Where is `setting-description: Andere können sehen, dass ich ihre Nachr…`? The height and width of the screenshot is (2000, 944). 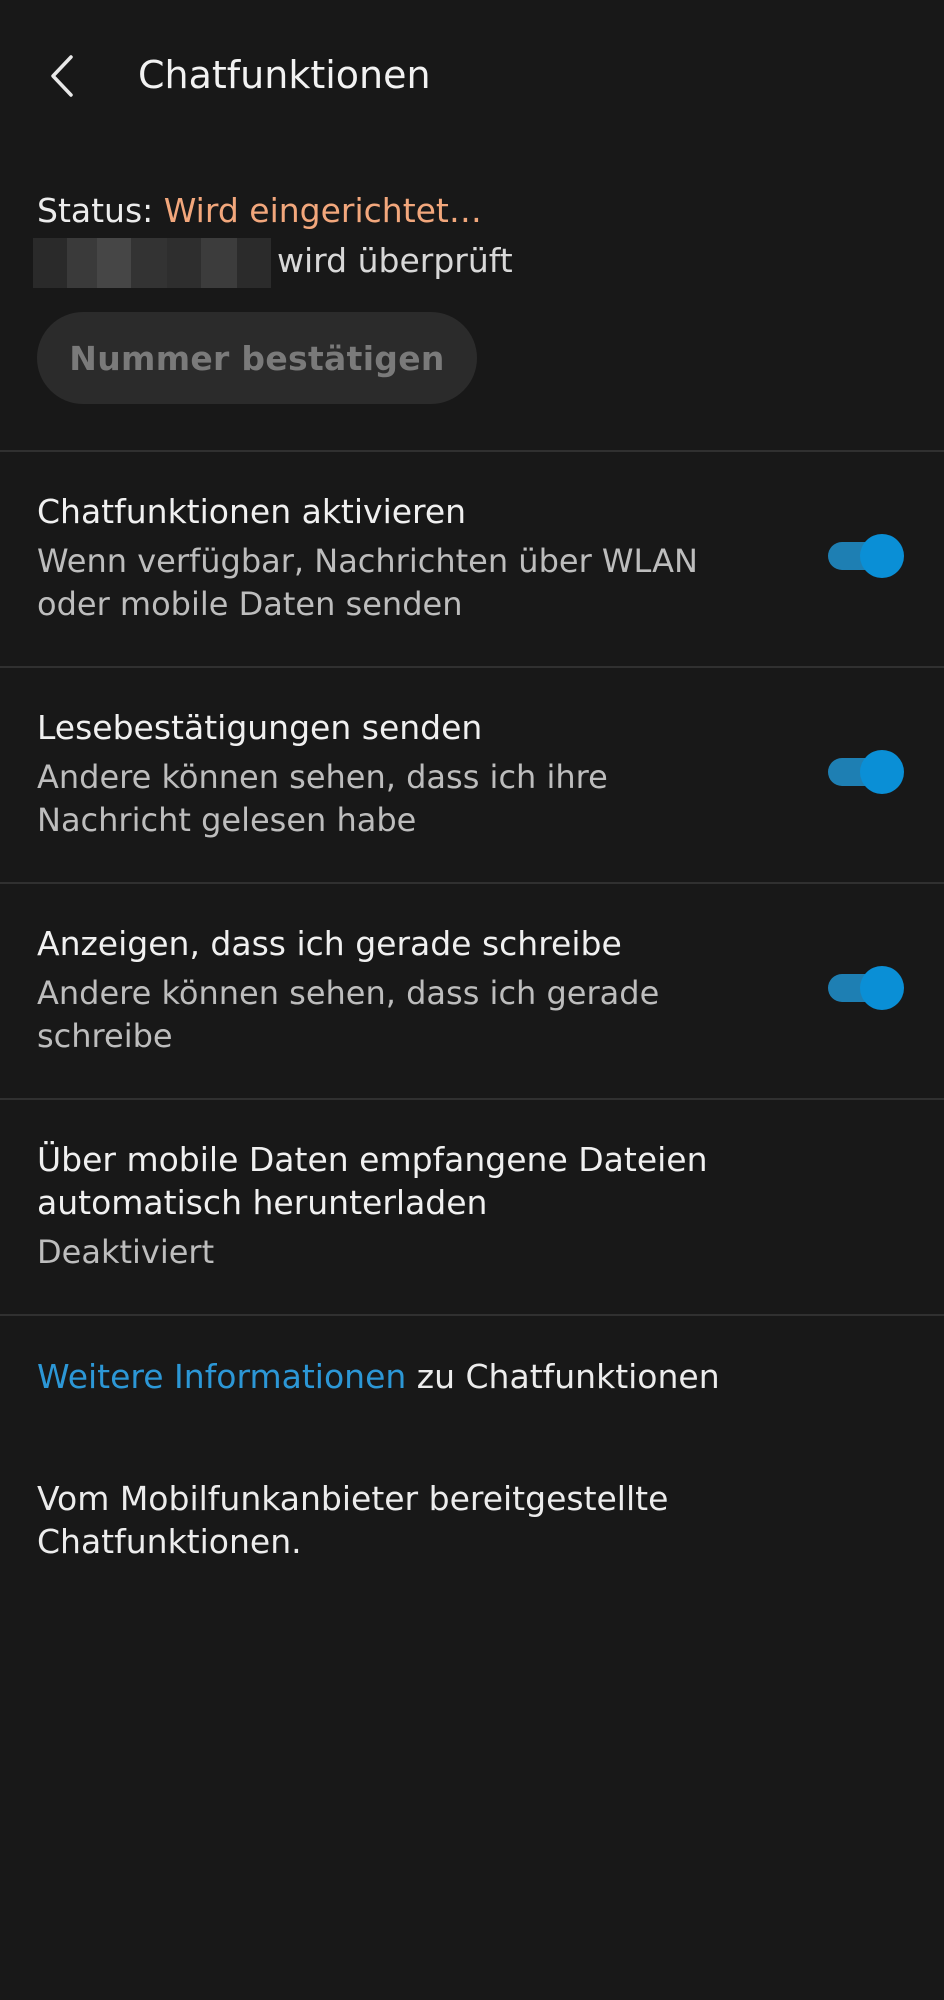
setting-description: Andere können sehen, dass ich ihre Nachr… is located at coordinates (322, 798).